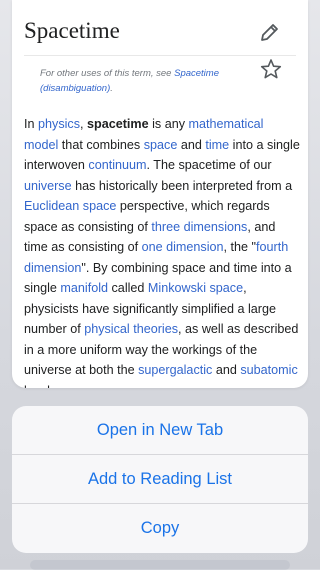  I want to click on article-link: subatomic, so click(268, 370).